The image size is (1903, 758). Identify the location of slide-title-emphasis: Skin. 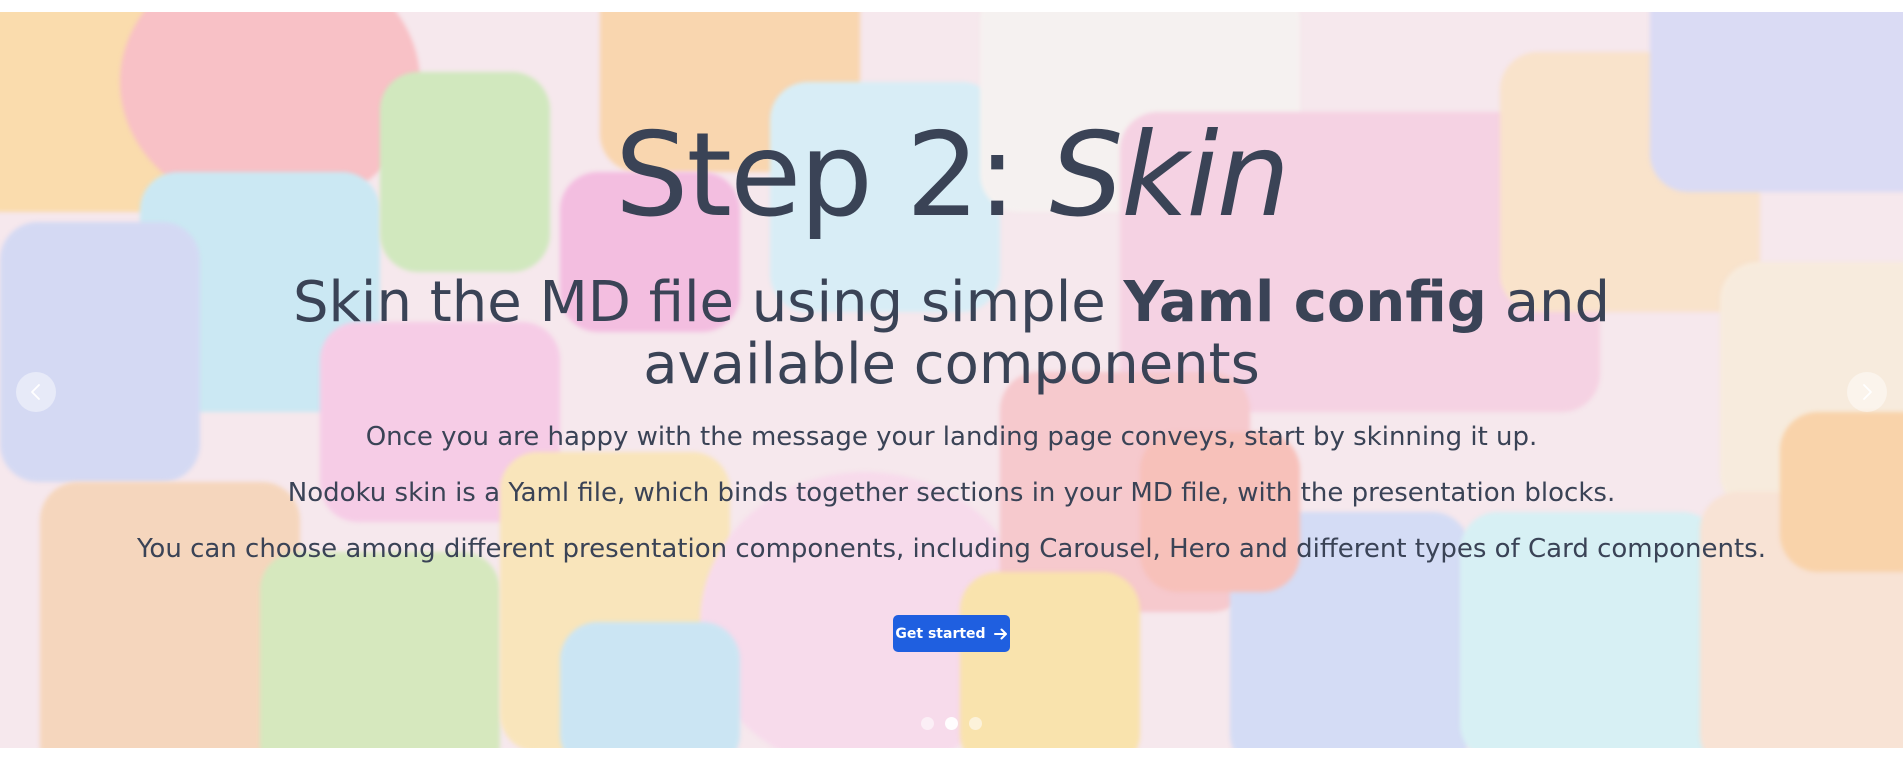
(1170, 175).